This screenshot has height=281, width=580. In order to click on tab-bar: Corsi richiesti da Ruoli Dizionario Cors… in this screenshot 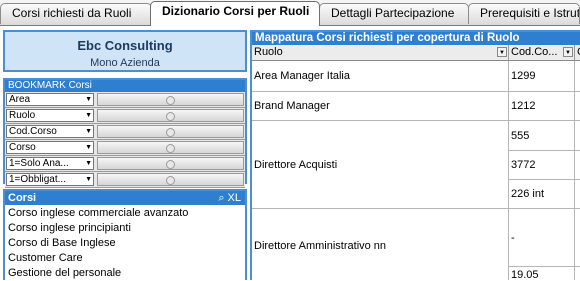, I will do `click(290, 13)`.